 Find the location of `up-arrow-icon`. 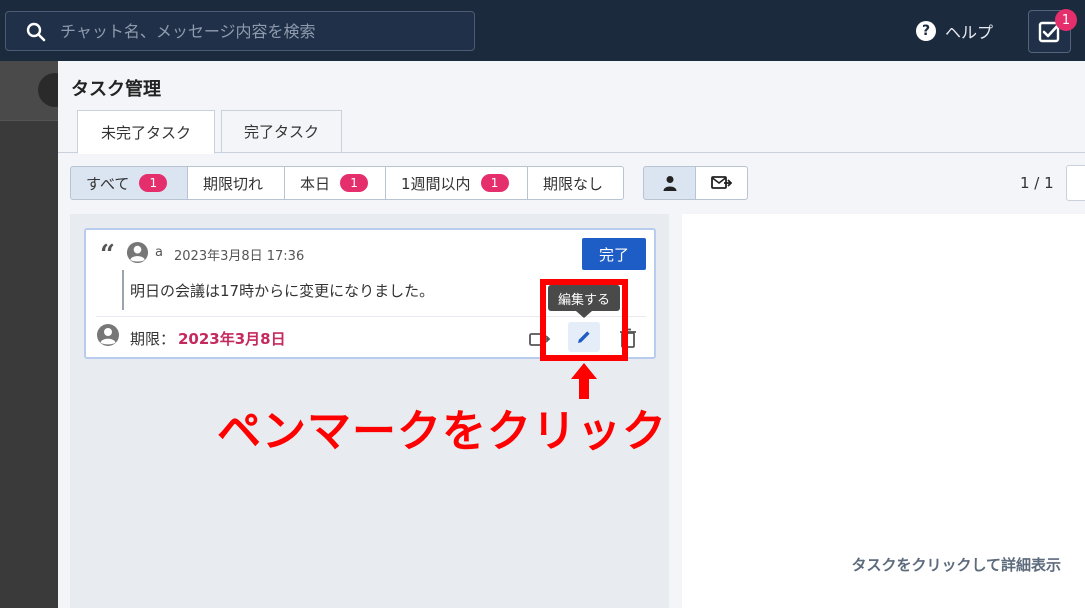

up-arrow-icon is located at coordinates (584, 381).